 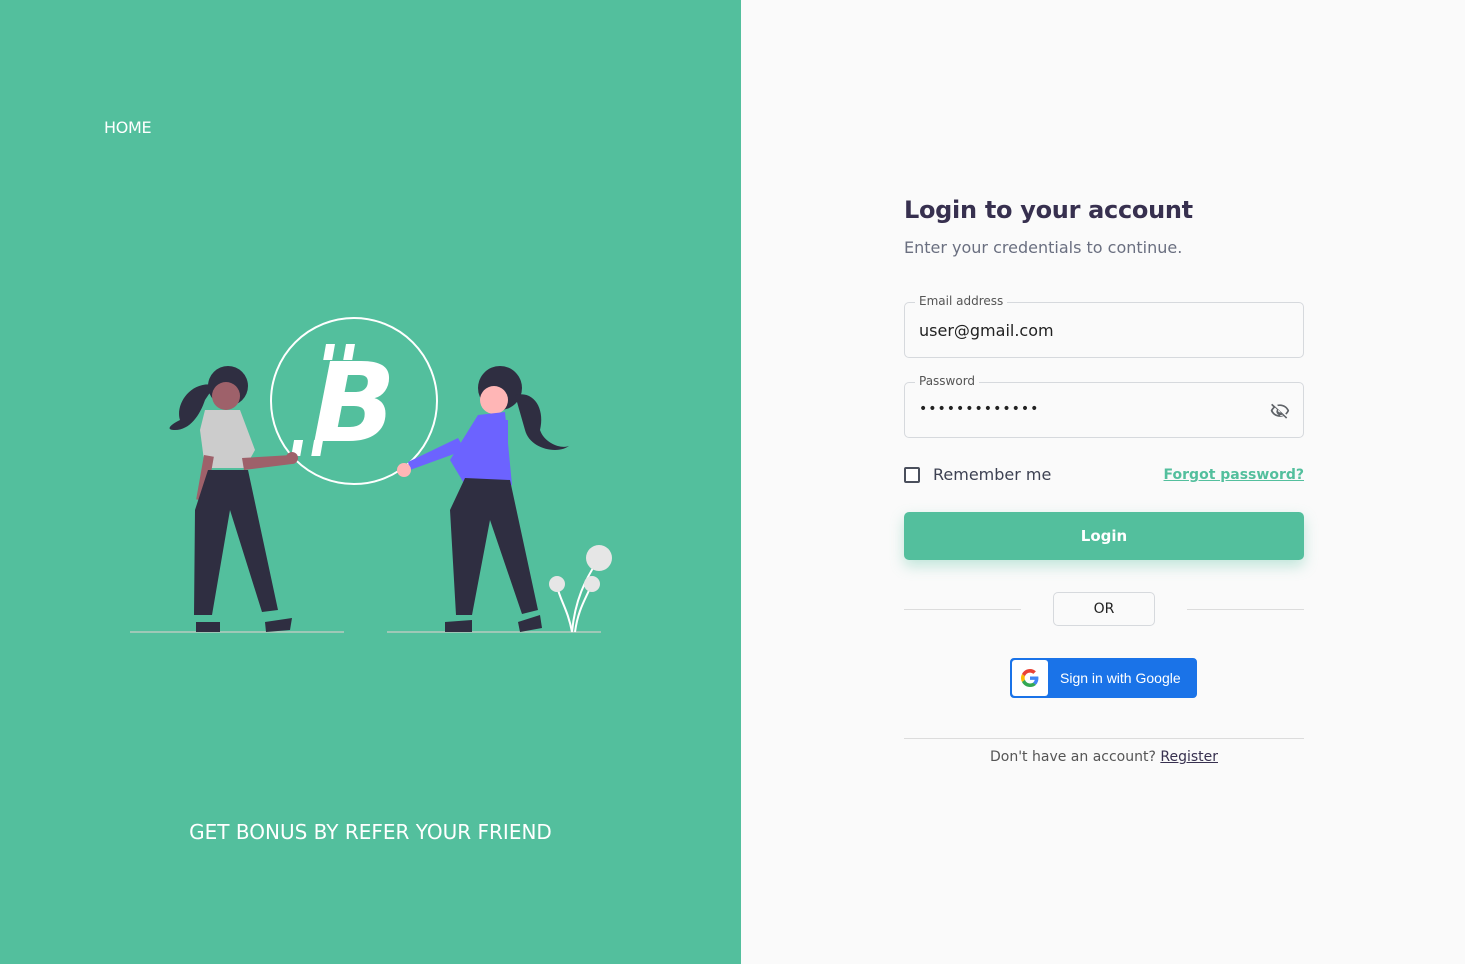 What do you see at coordinates (979, 409) in the screenshot?
I see `password-value: •••••••••••••` at bounding box center [979, 409].